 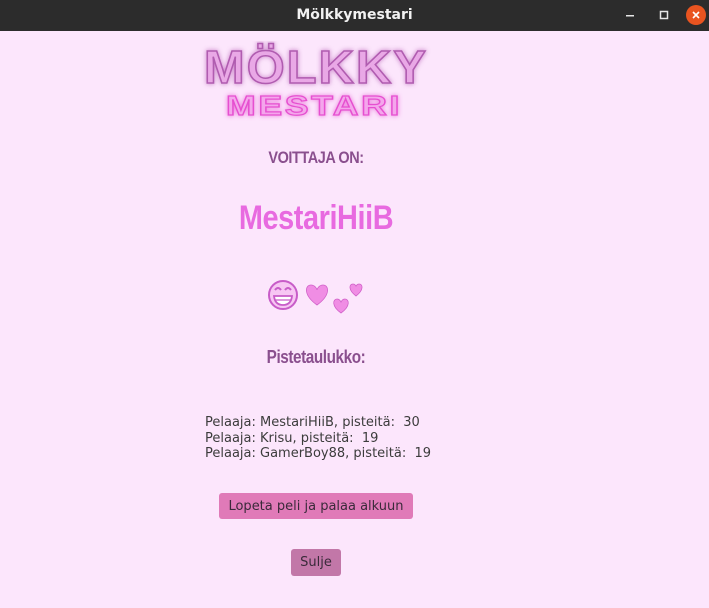 I want to click on list-item: Pelaaja: MestariHiiB, pisteitä: 30, so click(x=312, y=422).